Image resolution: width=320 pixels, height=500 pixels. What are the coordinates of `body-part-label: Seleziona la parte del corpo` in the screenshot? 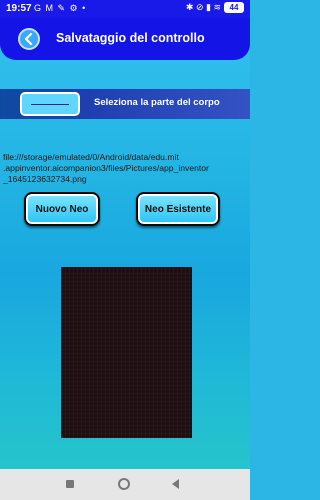 It's located at (157, 102).